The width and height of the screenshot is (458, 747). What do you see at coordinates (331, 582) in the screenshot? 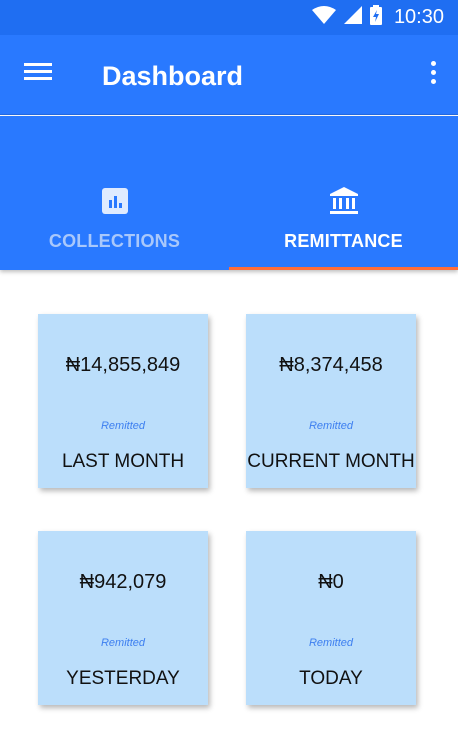
I see `card-amount: ₦0` at bounding box center [331, 582].